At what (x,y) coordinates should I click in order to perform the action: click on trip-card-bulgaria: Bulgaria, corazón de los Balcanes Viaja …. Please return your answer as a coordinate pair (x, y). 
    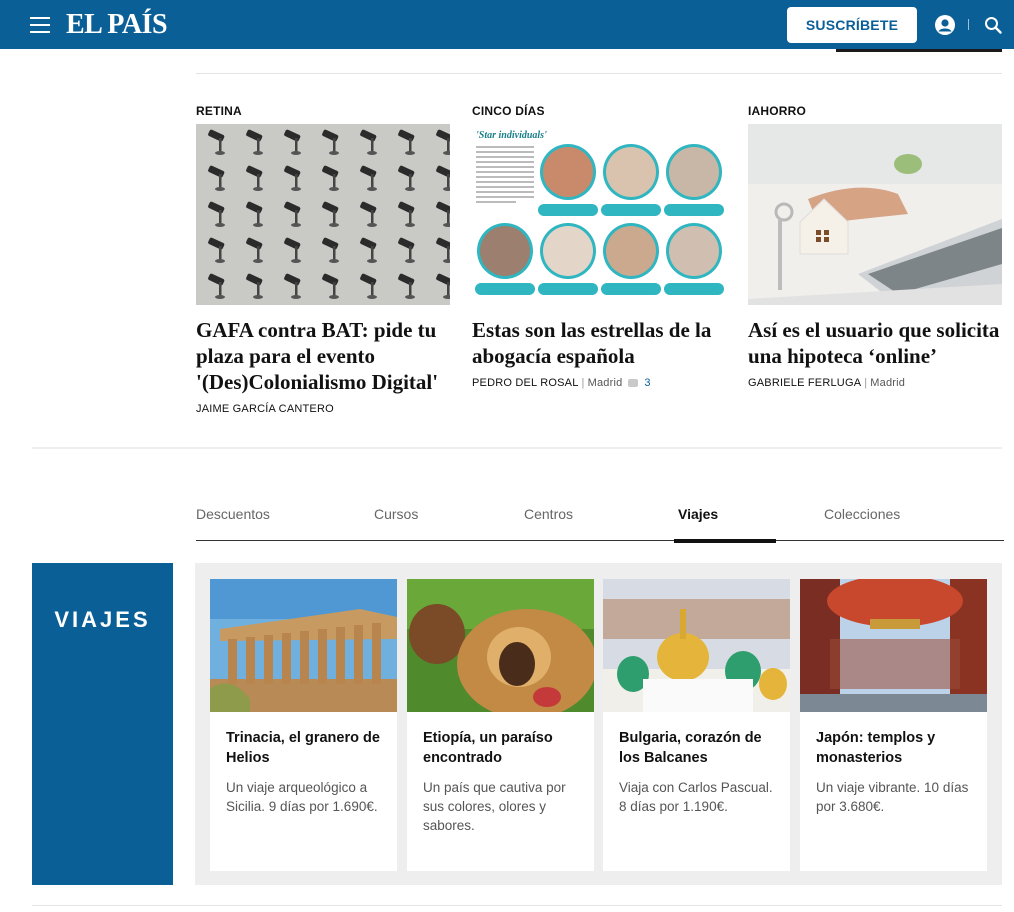
    Looking at the image, I should click on (696, 725).